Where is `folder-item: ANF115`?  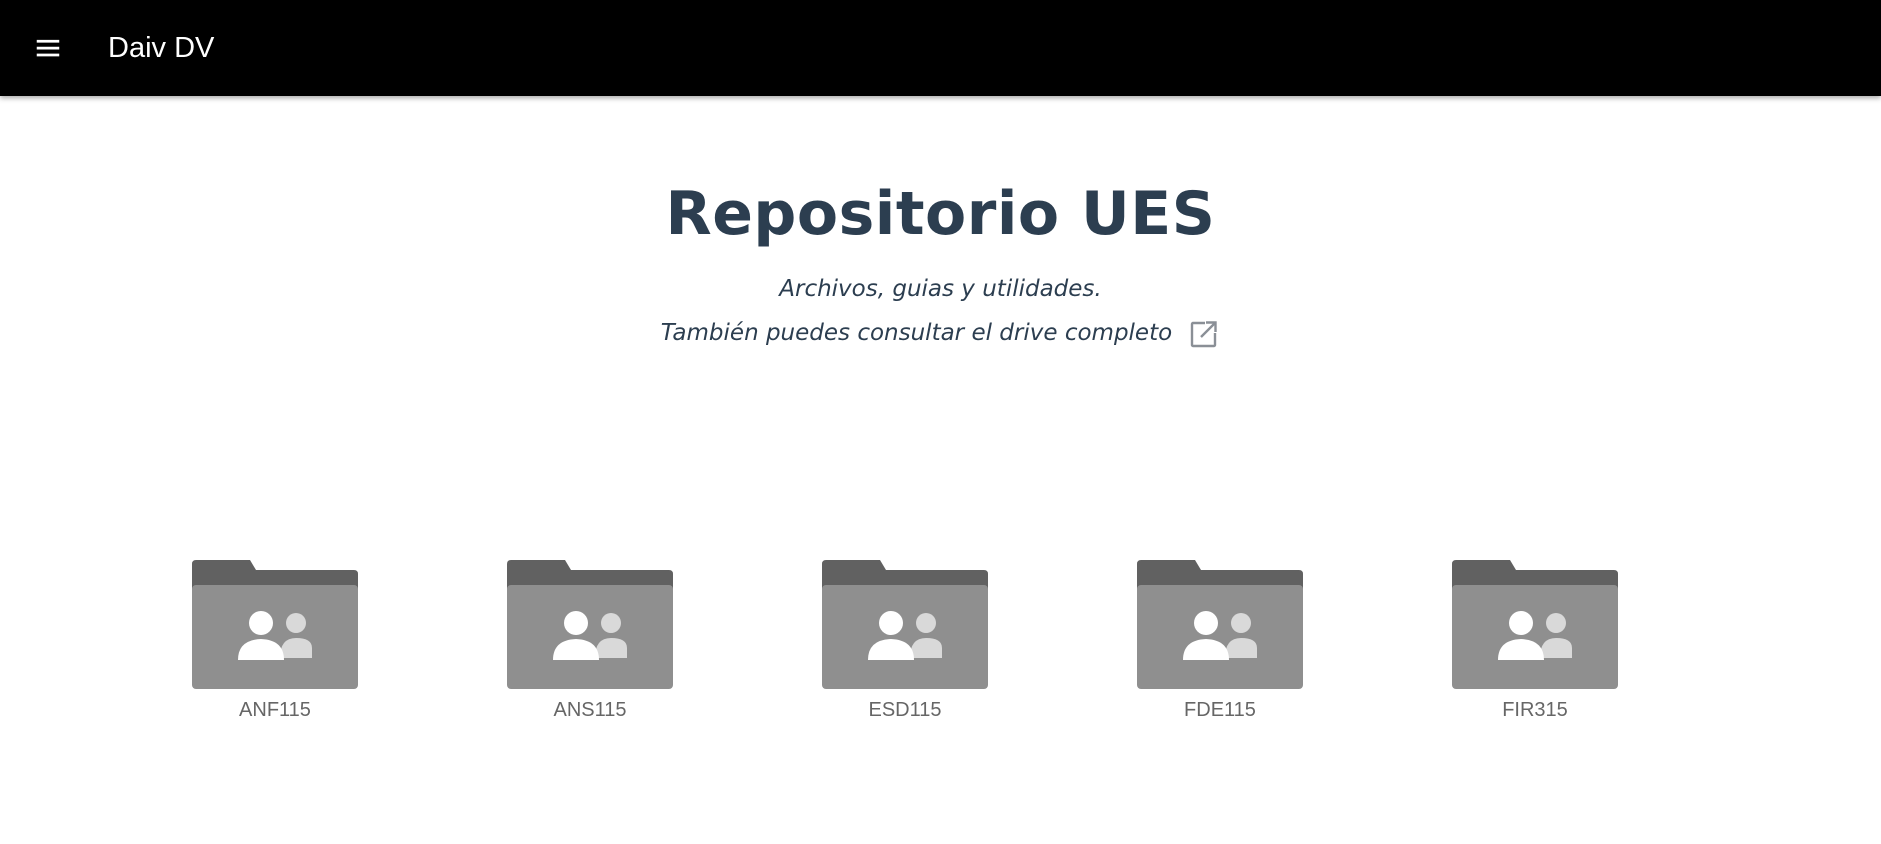 folder-item: ANF115 is located at coordinates (275, 641).